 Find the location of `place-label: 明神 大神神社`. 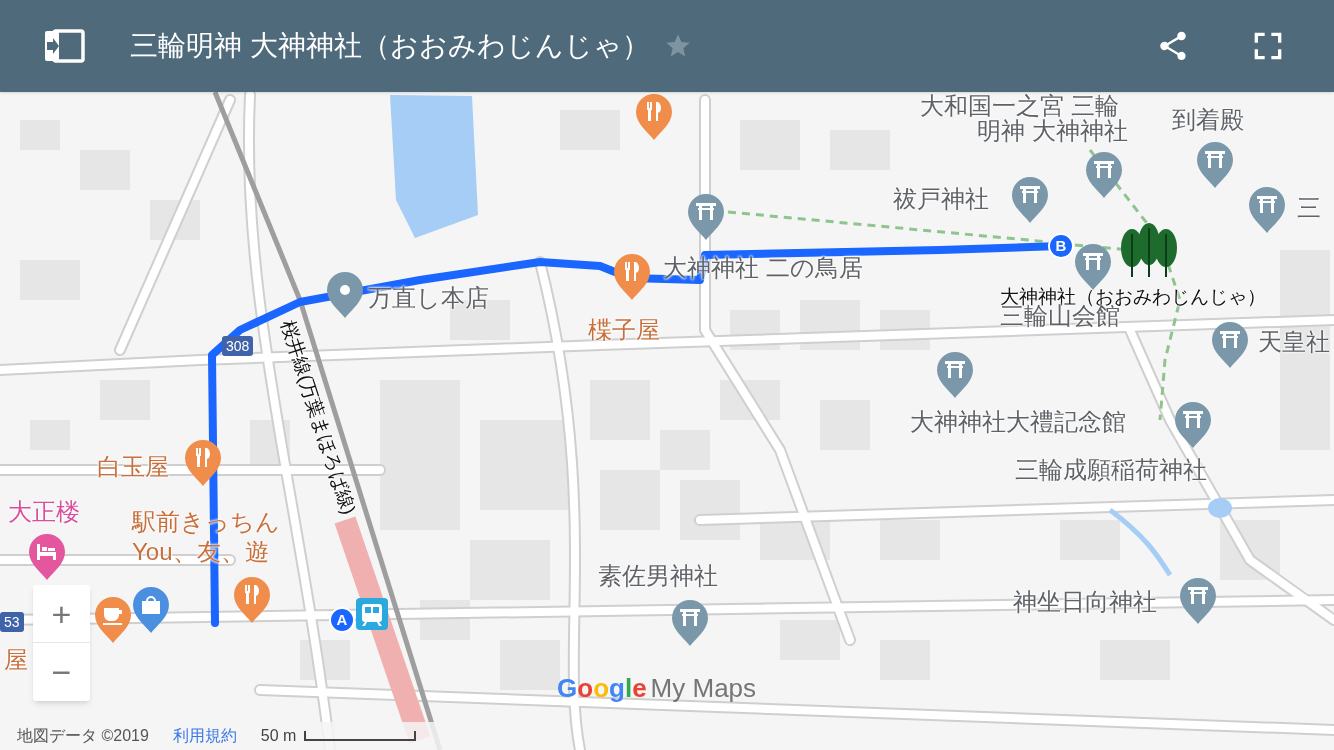

place-label: 明神 大神神社 is located at coordinates (1052, 131).